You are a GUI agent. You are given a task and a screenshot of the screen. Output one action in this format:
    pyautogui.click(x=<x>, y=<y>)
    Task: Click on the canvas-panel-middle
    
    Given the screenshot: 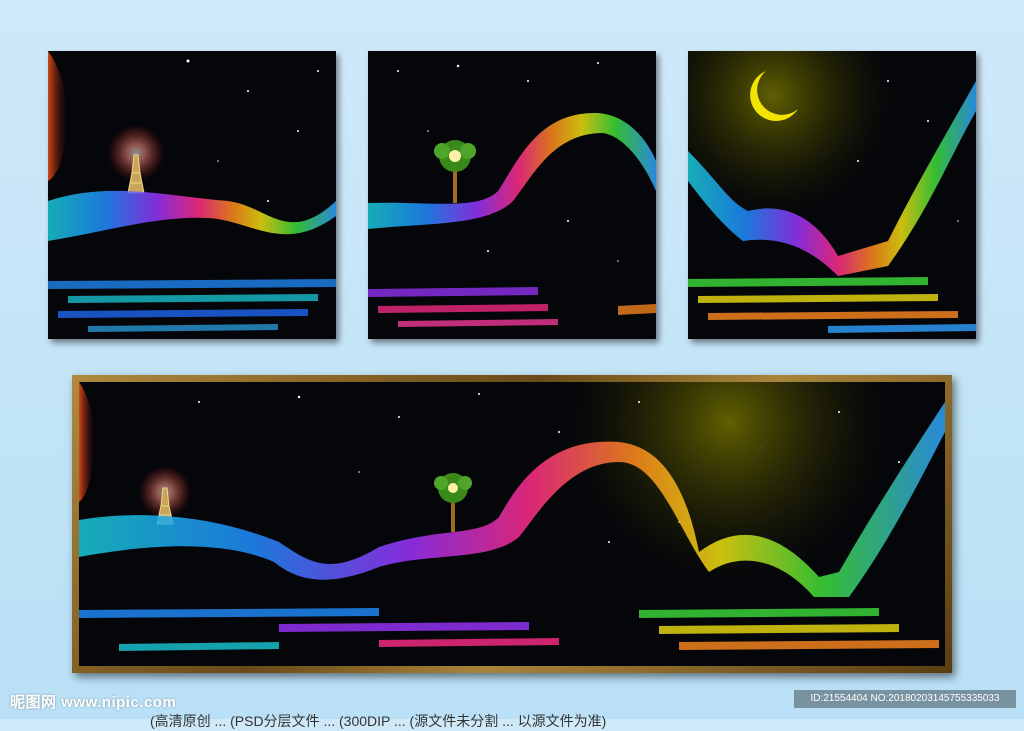 What is the action you would take?
    pyautogui.click(x=512, y=195)
    